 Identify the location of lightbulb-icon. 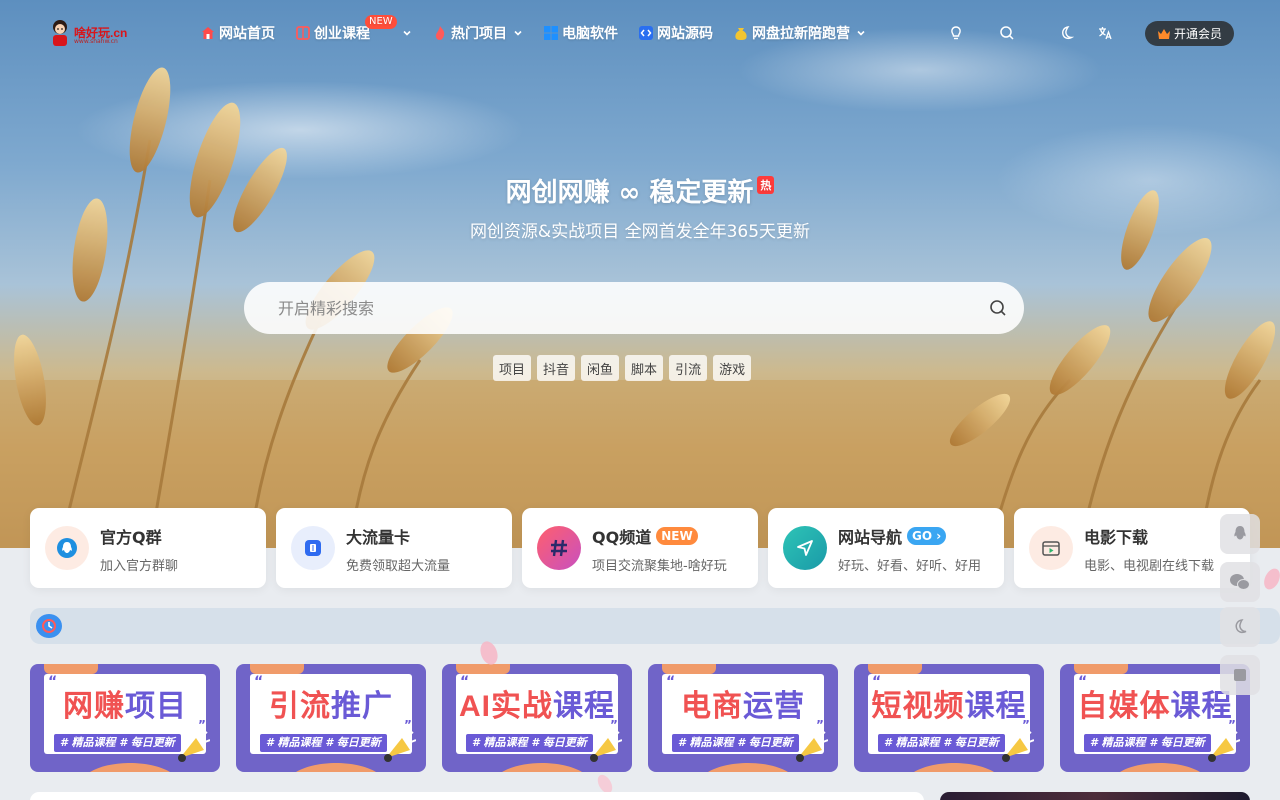
(956, 33).